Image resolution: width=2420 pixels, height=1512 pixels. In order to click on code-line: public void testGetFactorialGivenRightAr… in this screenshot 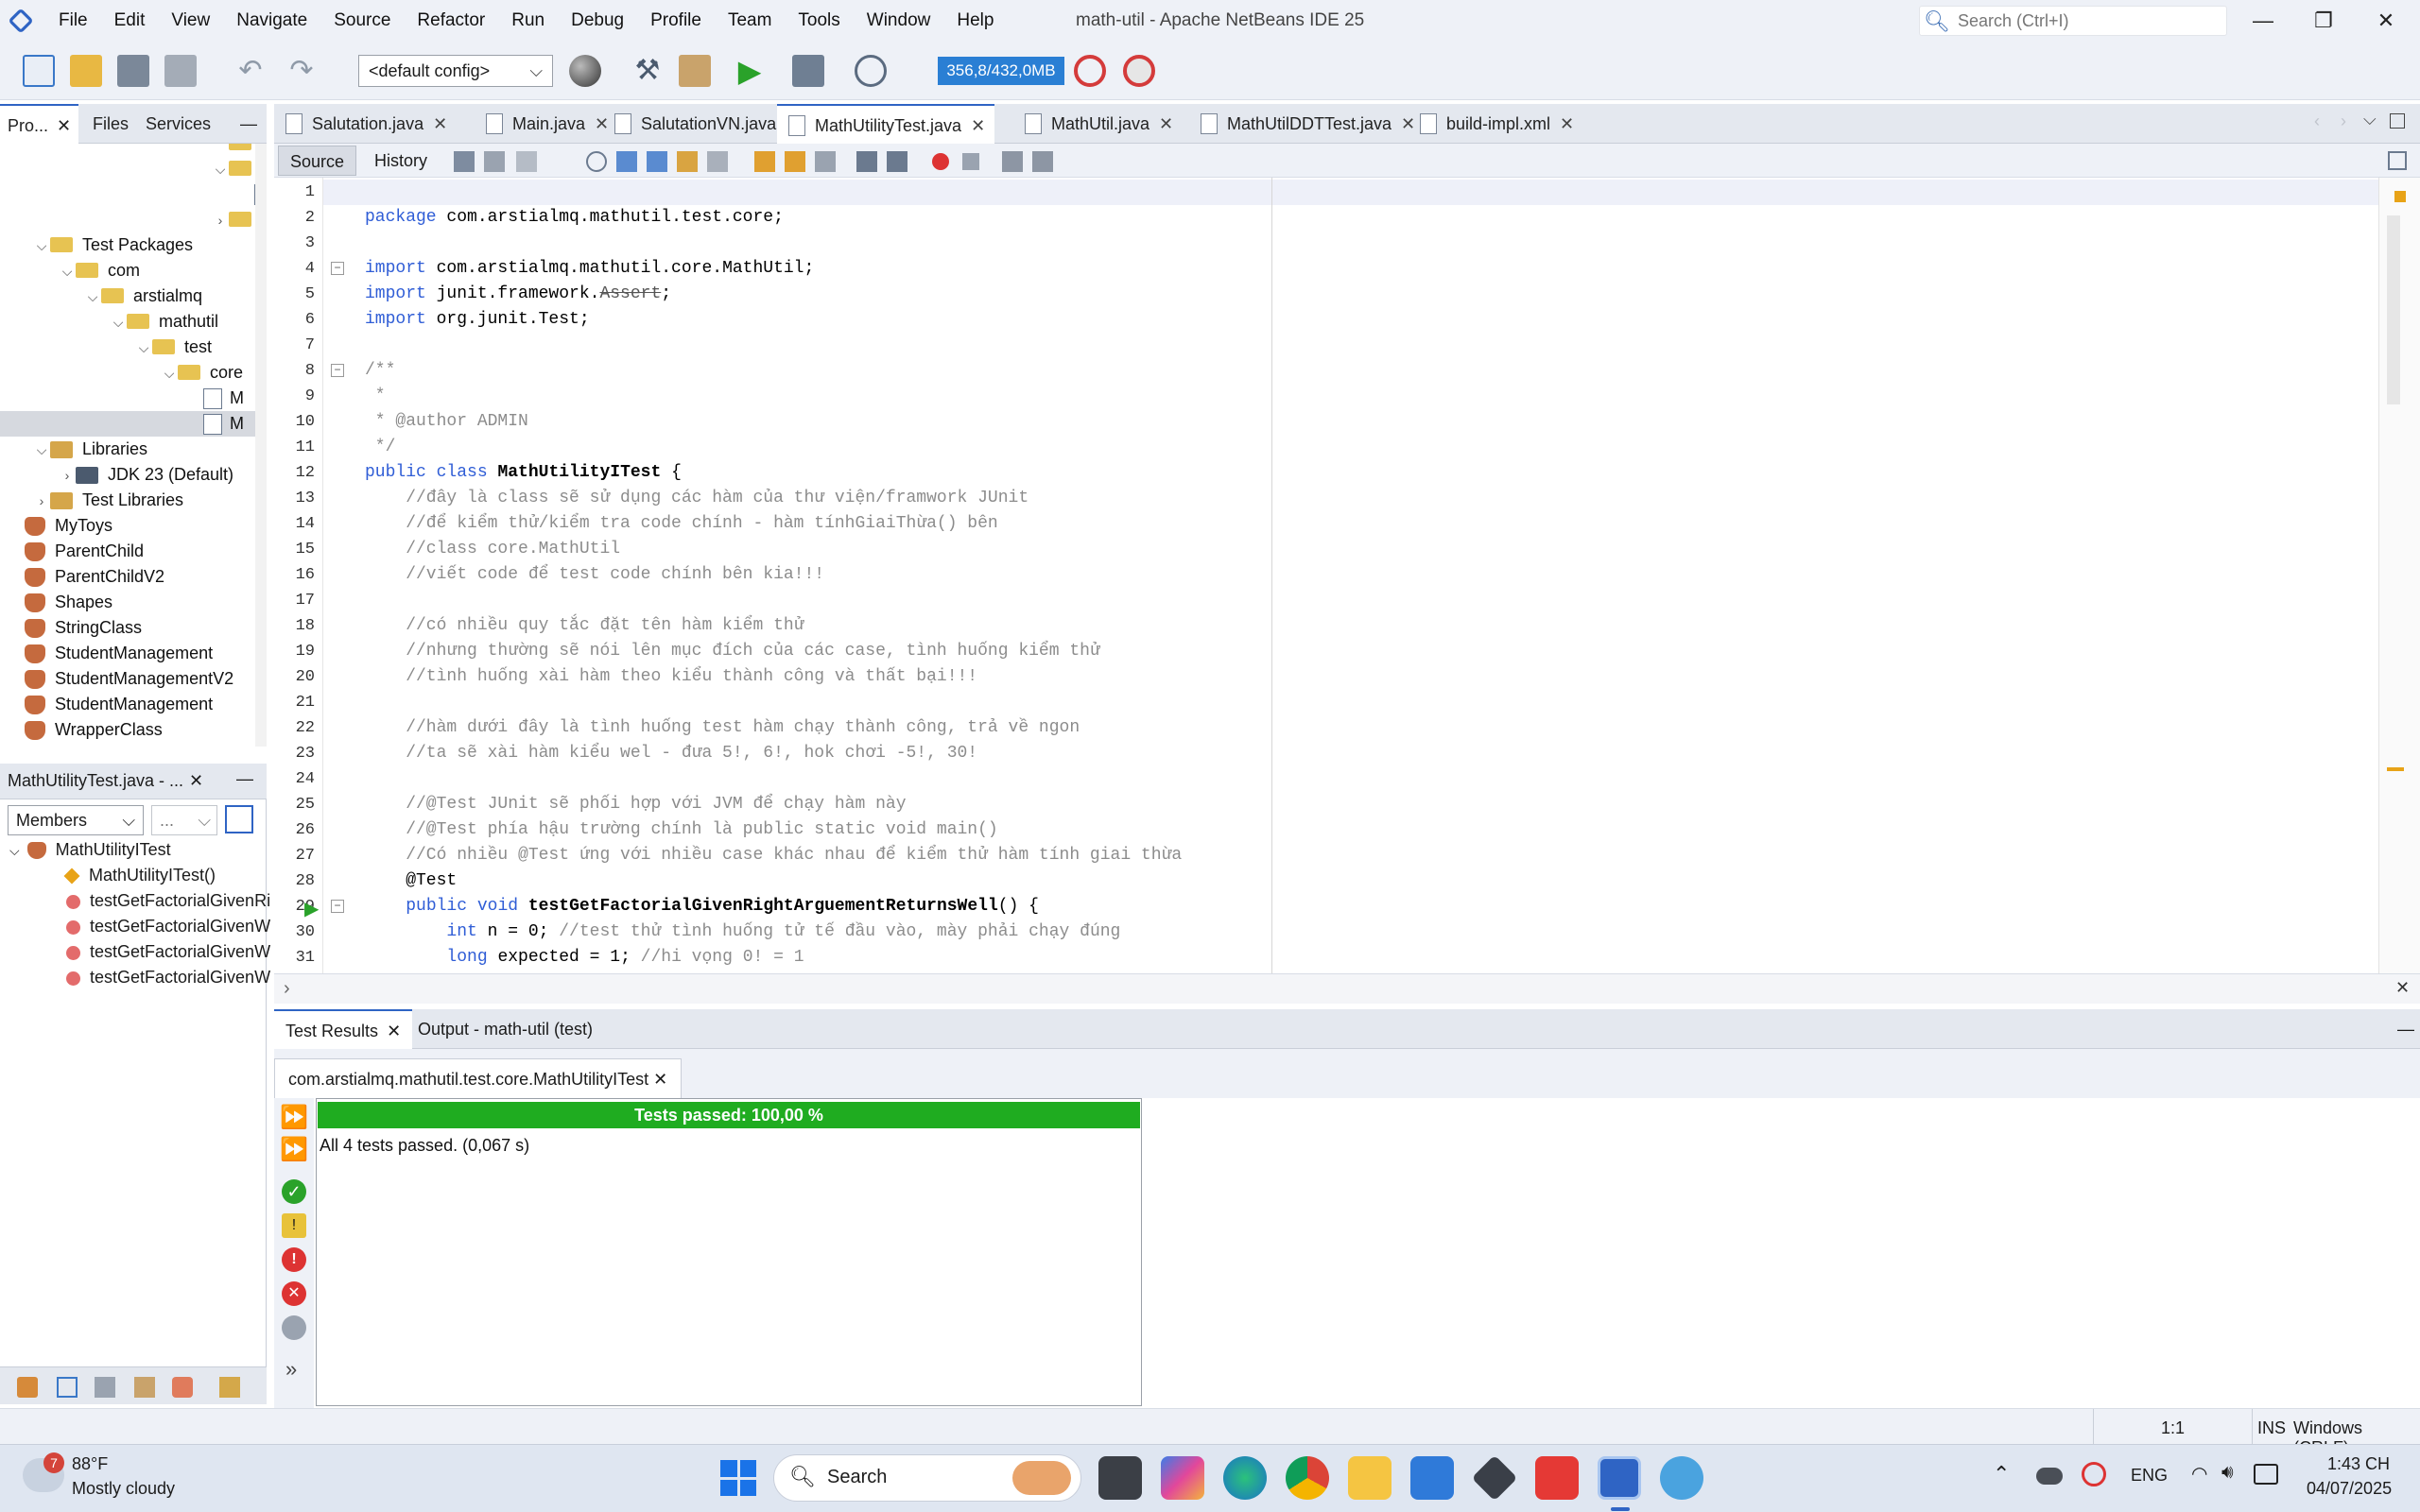, I will do `click(702, 906)`.